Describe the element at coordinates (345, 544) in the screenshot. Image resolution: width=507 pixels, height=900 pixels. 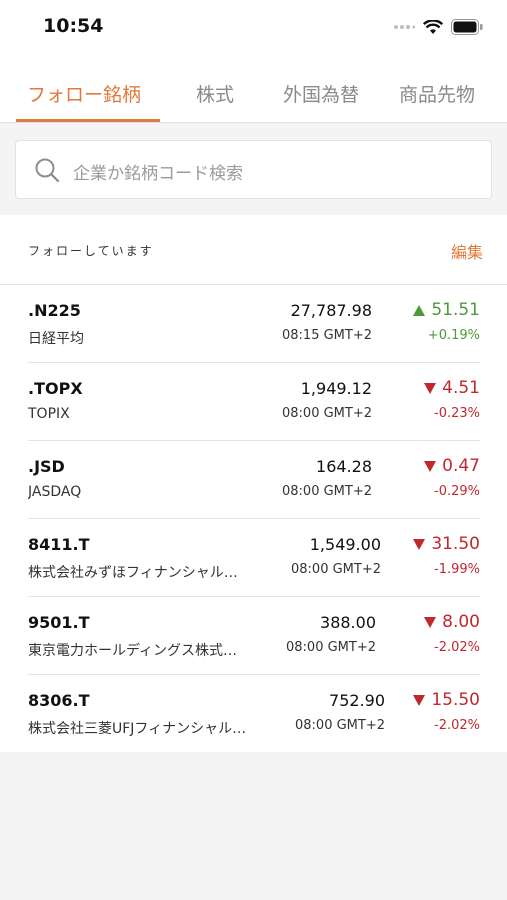
I see `price: 1,549.00` at that location.